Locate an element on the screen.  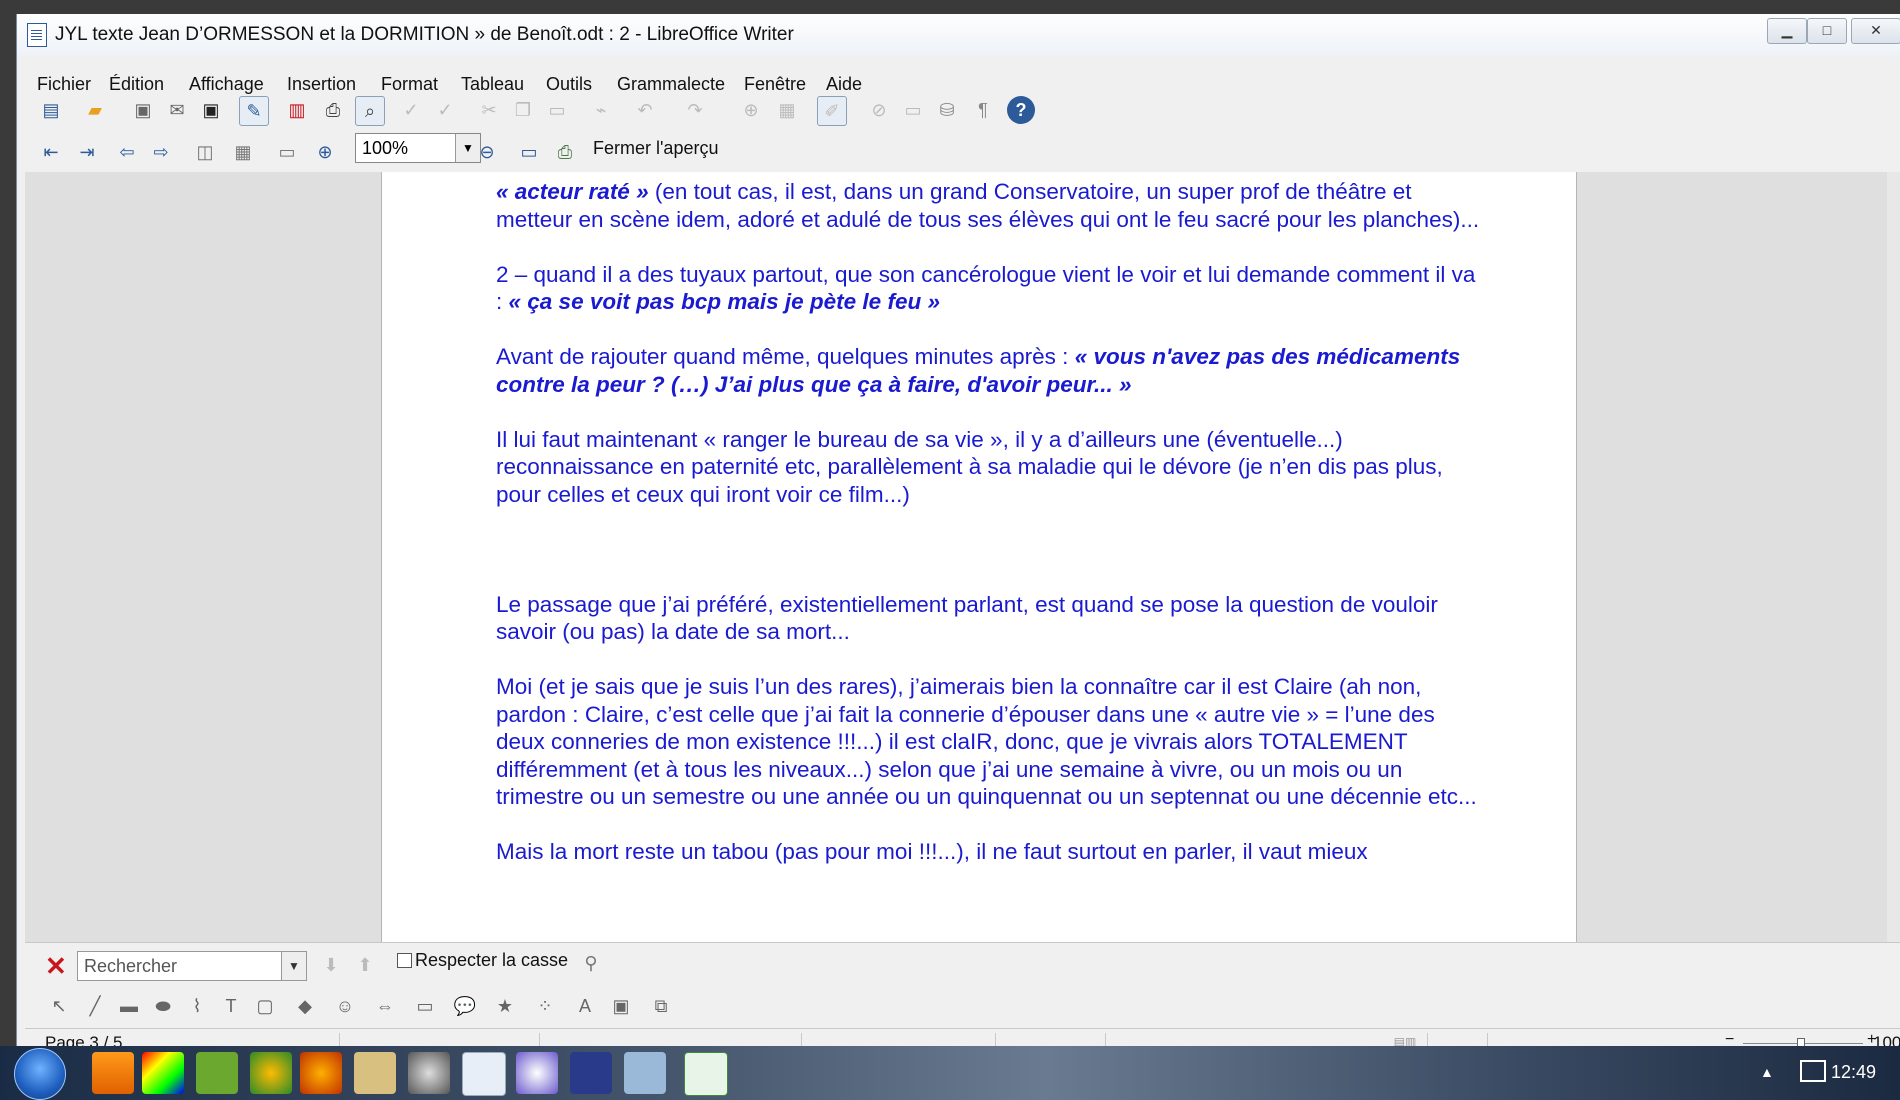
save-remote-icon: ▣ is located at coordinates (211, 110).